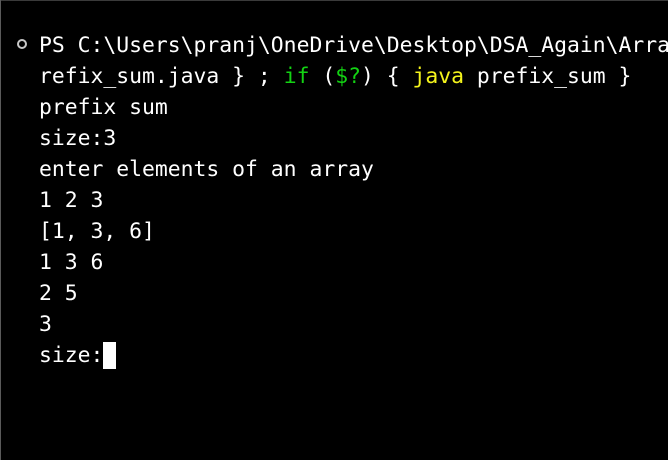 Image resolution: width=668 pixels, height=460 pixels. What do you see at coordinates (58, 293) in the screenshot?
I see `output-line: 2 5` at bounding box center [58, 293].